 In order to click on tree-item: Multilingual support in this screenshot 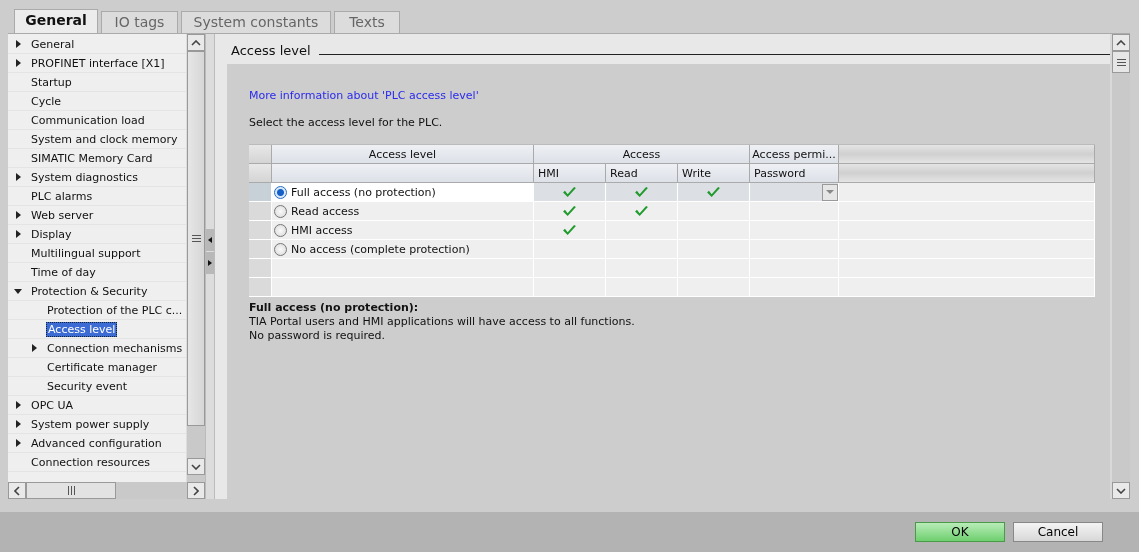, I will do `click(86, 253)`.